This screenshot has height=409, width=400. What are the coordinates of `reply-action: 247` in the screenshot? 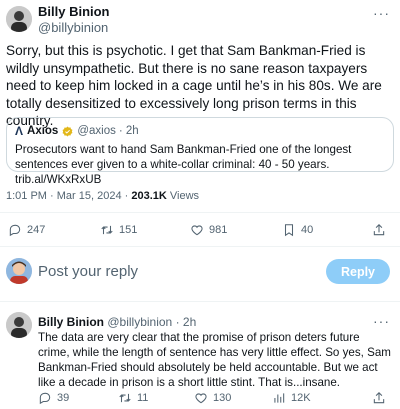 It's located at (26, 230).